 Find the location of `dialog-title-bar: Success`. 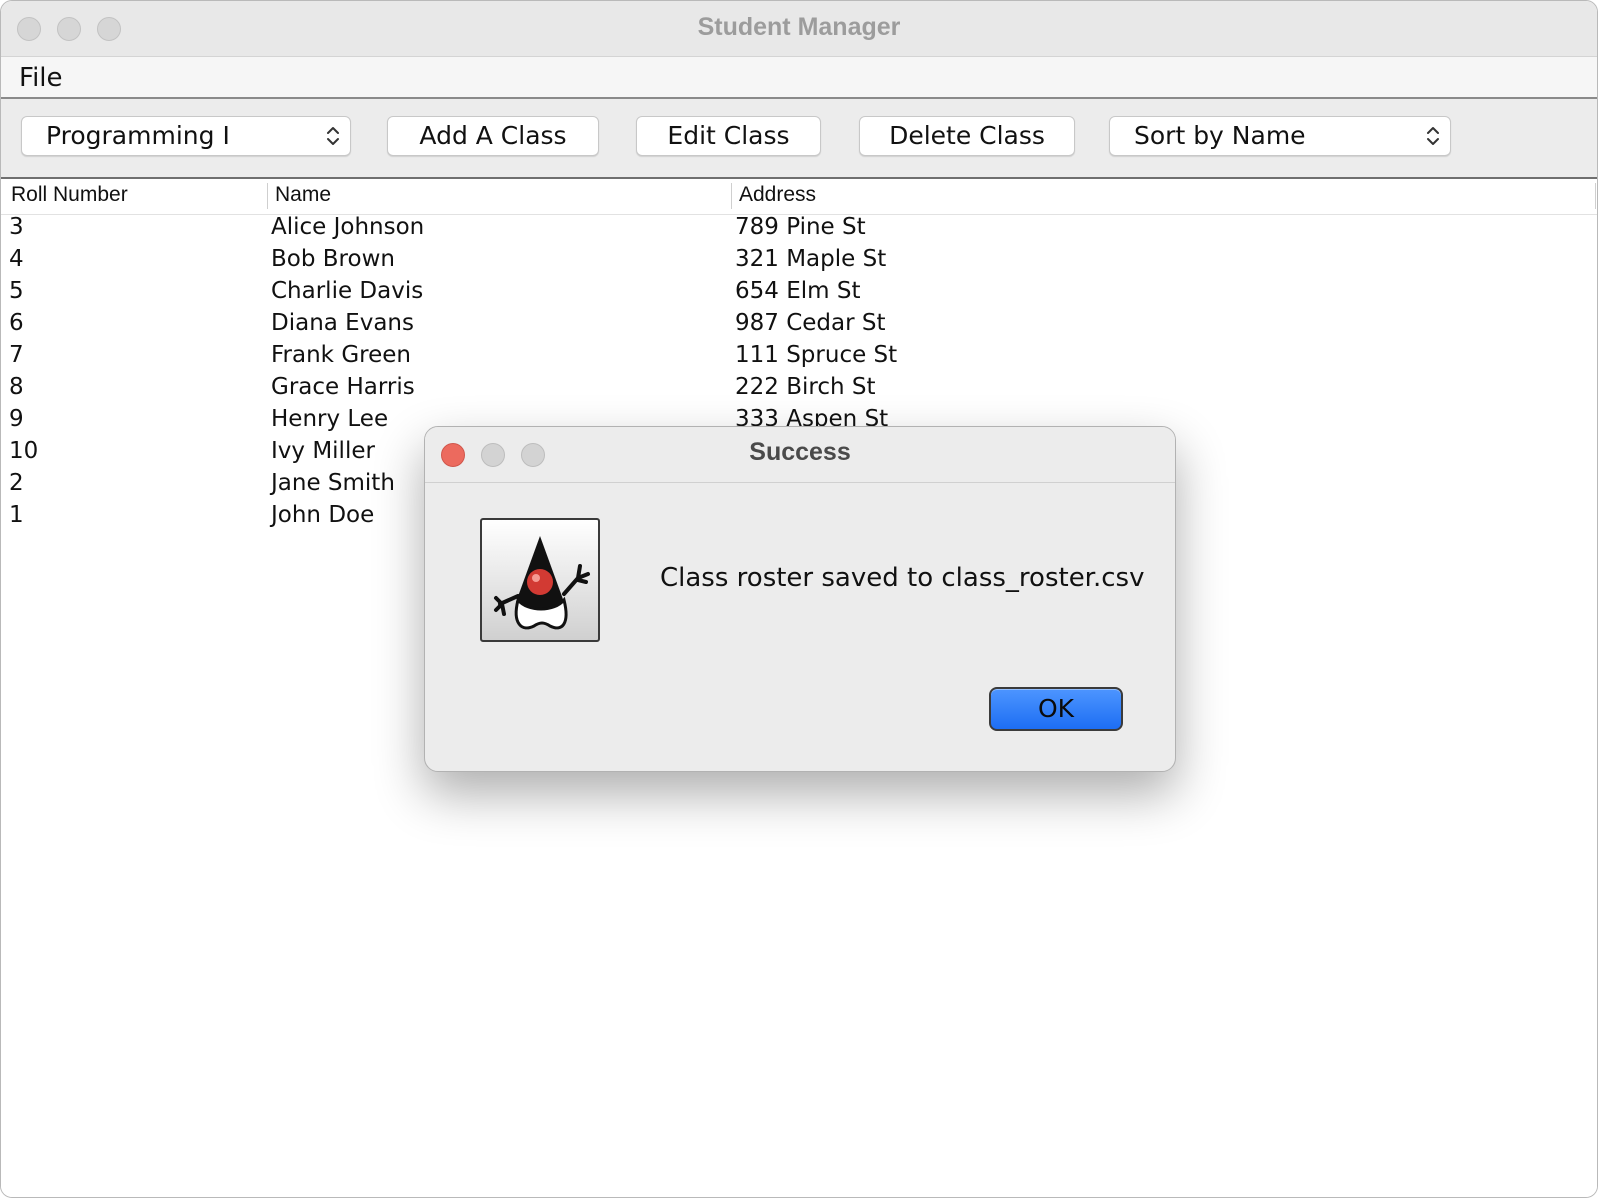

dialog-title-bar: Success is located at coordinates (800, 455).